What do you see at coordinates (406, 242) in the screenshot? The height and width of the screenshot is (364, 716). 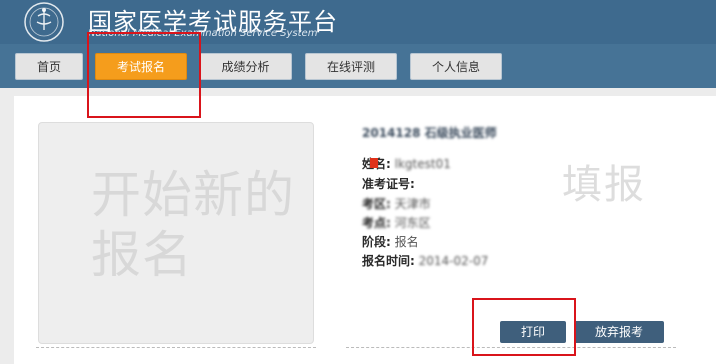 I see `info-value: 报名` at bounding box center [406, 242].